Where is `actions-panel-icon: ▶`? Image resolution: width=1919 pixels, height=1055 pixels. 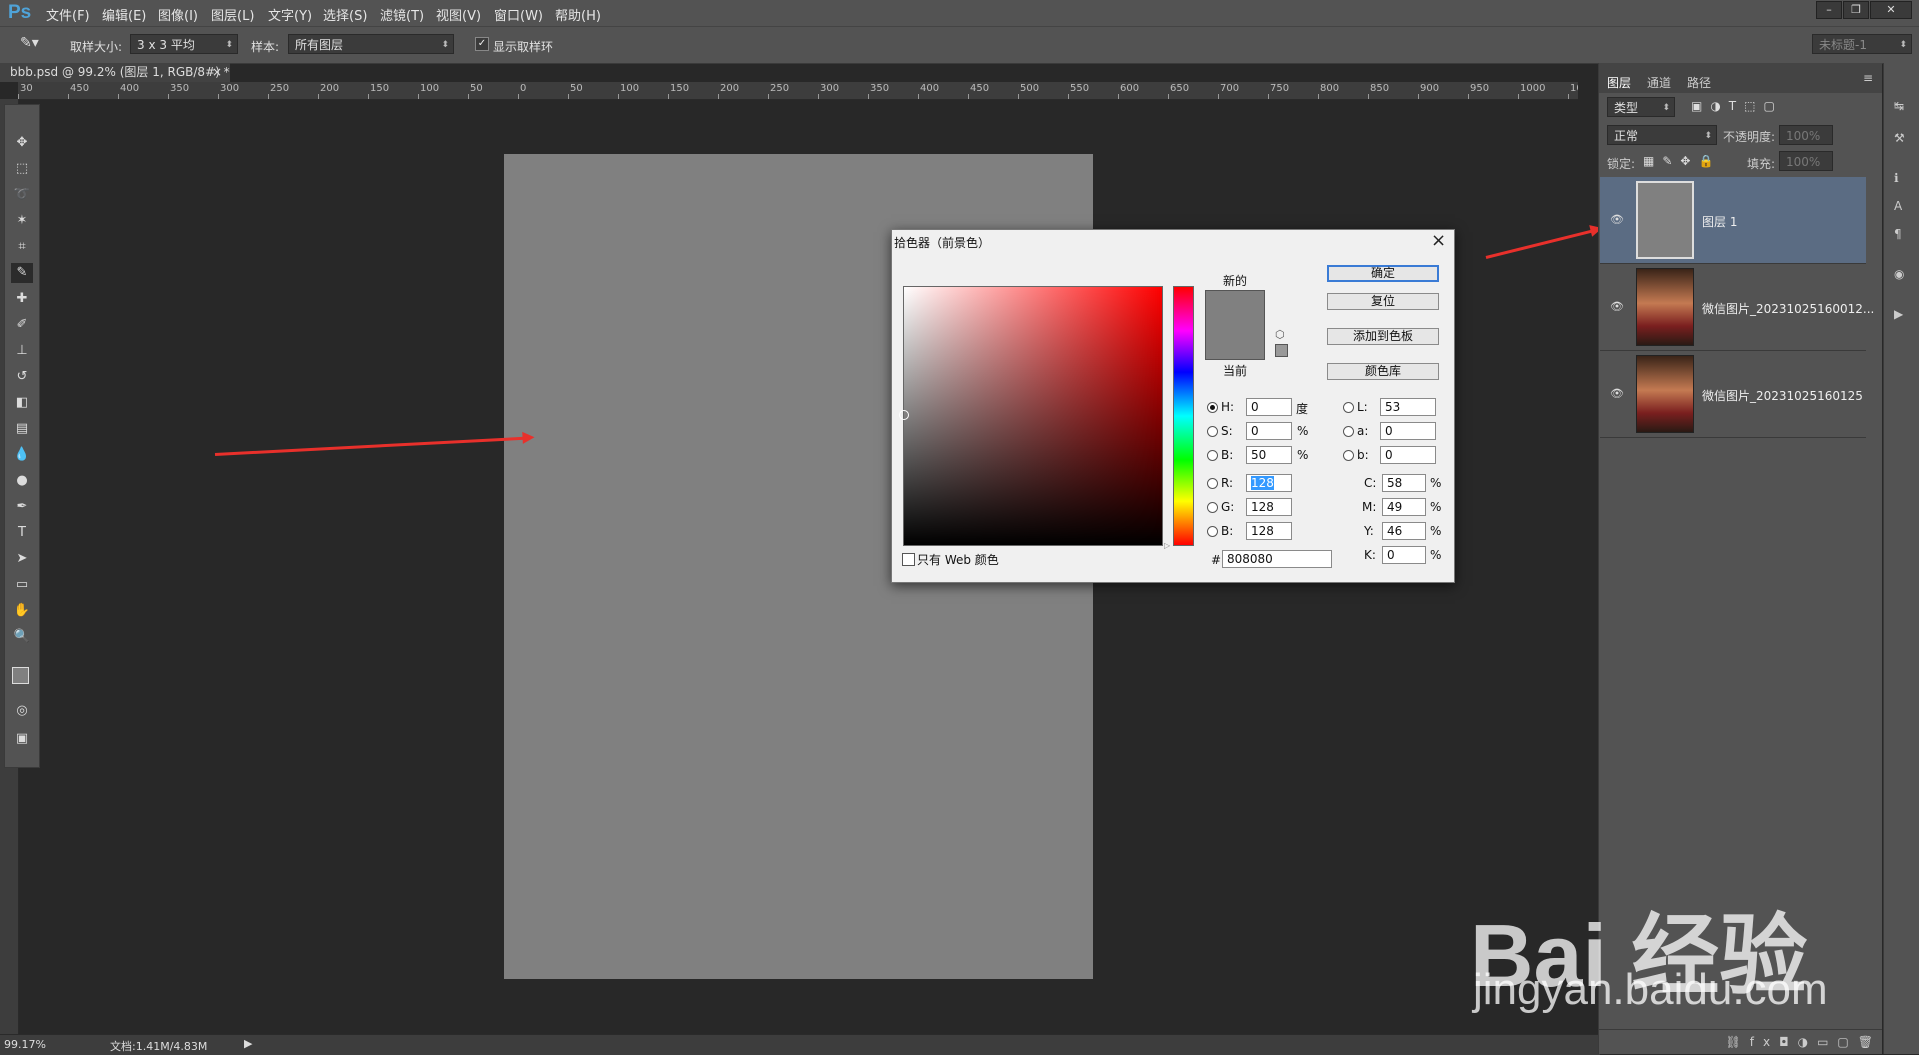
actions-panel-icon: ▶ is located at coordinates (1898, 314).